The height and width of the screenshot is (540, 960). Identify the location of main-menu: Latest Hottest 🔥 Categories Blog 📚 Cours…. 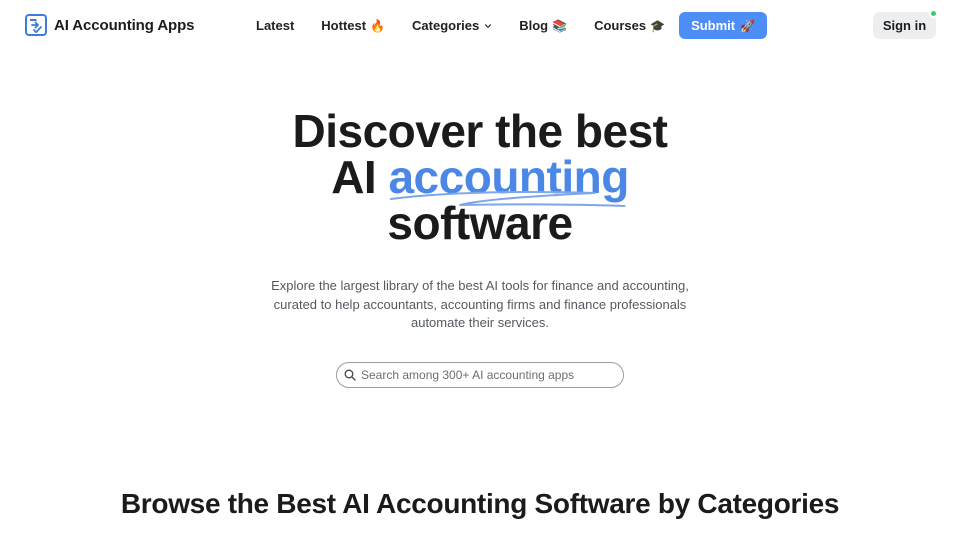
(512, 25).